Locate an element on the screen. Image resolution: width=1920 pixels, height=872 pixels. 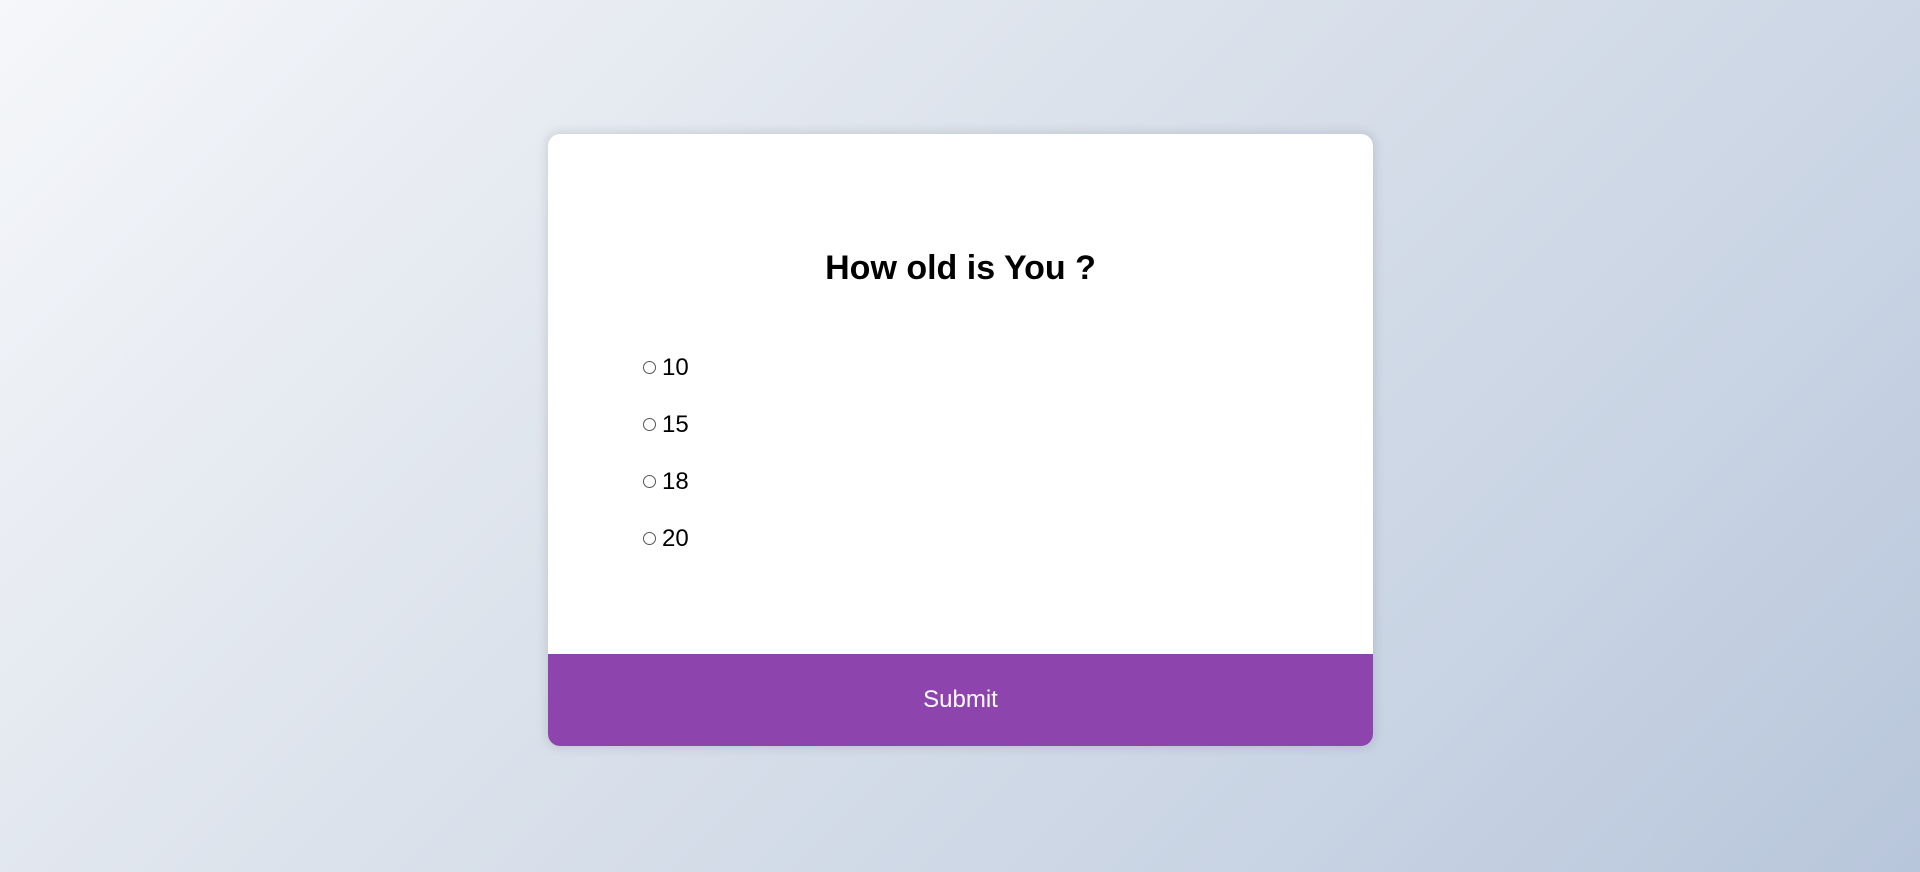
answer-label: 10 is located at coordinates (675, 368).